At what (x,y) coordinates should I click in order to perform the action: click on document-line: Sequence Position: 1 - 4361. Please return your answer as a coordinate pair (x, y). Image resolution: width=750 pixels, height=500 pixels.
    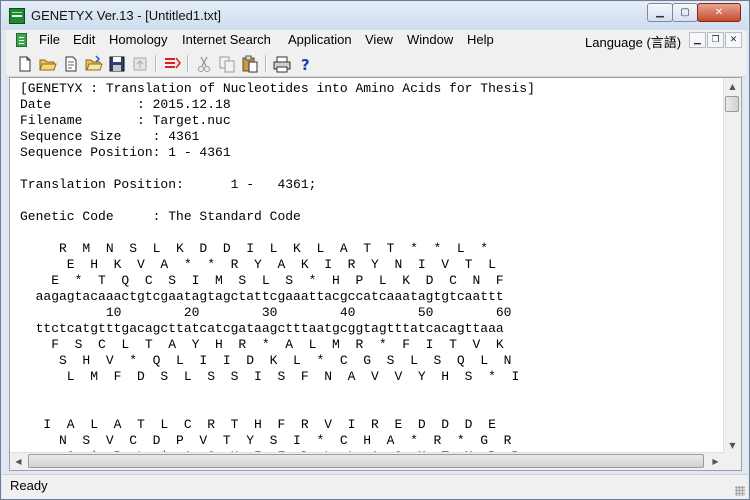
    Looking at the image, I should click on (125, 152).